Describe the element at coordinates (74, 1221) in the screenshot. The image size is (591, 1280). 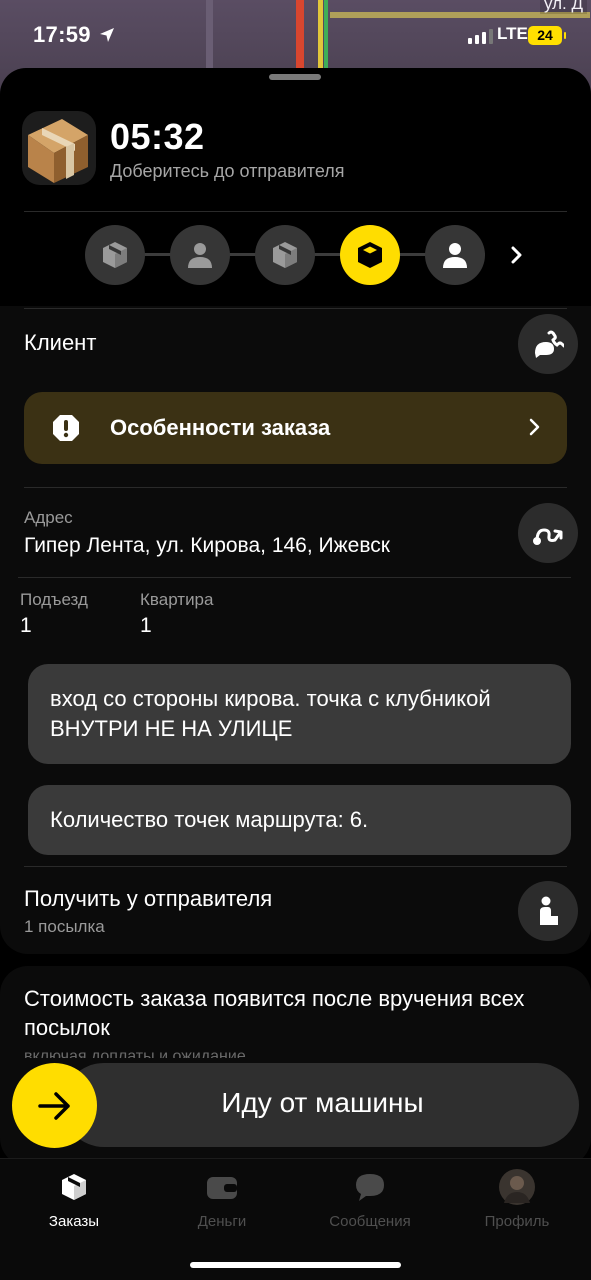
I see `tab-orders-label: Заказы` at that location.